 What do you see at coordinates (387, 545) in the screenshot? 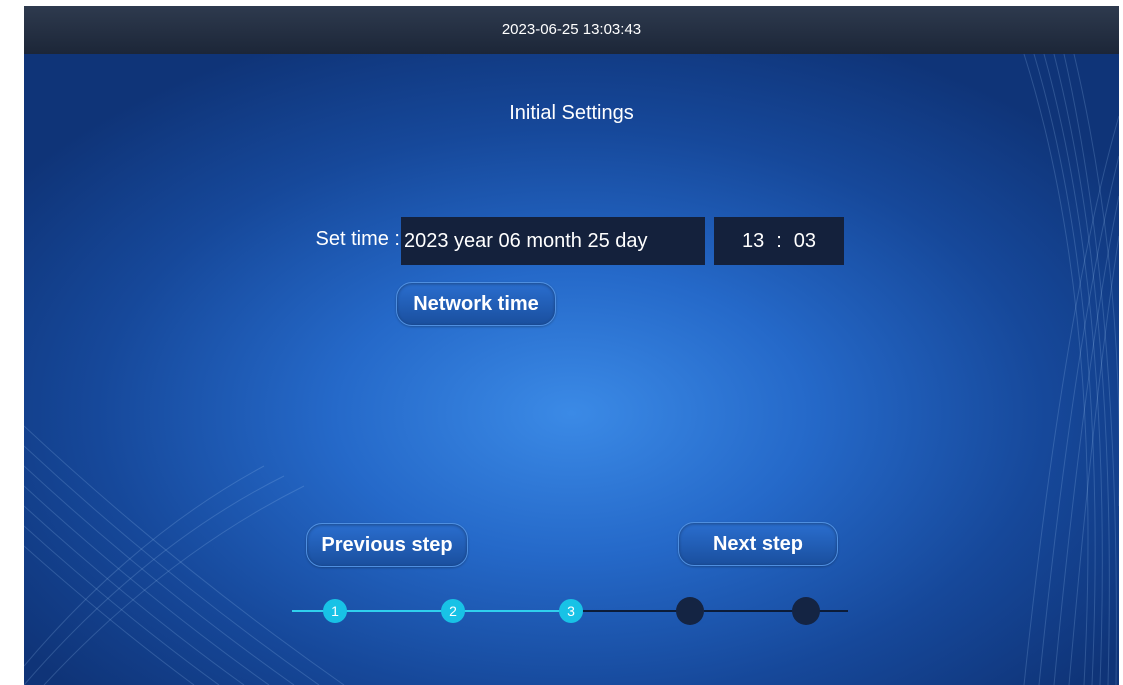
I see `previous-step-button: Previous step` at bounding box center [387, 545].